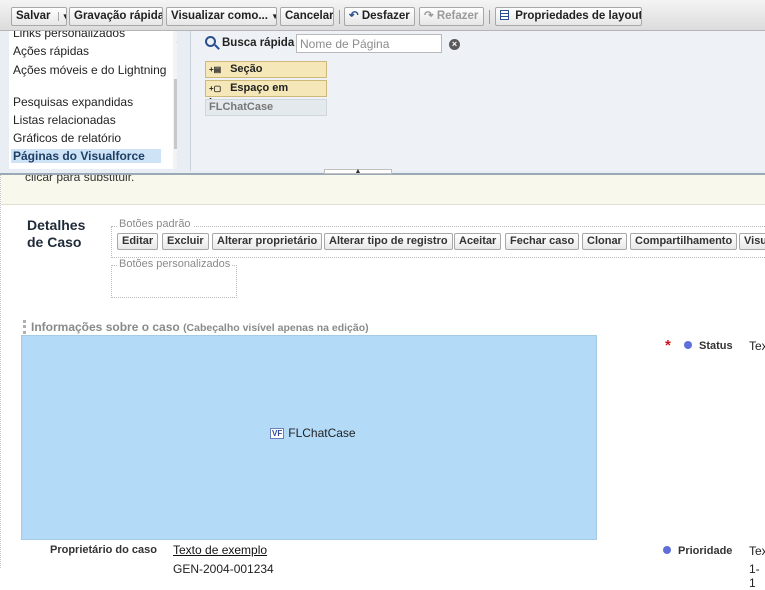  I want to click on section-icon: +▤, so click(215, 69).